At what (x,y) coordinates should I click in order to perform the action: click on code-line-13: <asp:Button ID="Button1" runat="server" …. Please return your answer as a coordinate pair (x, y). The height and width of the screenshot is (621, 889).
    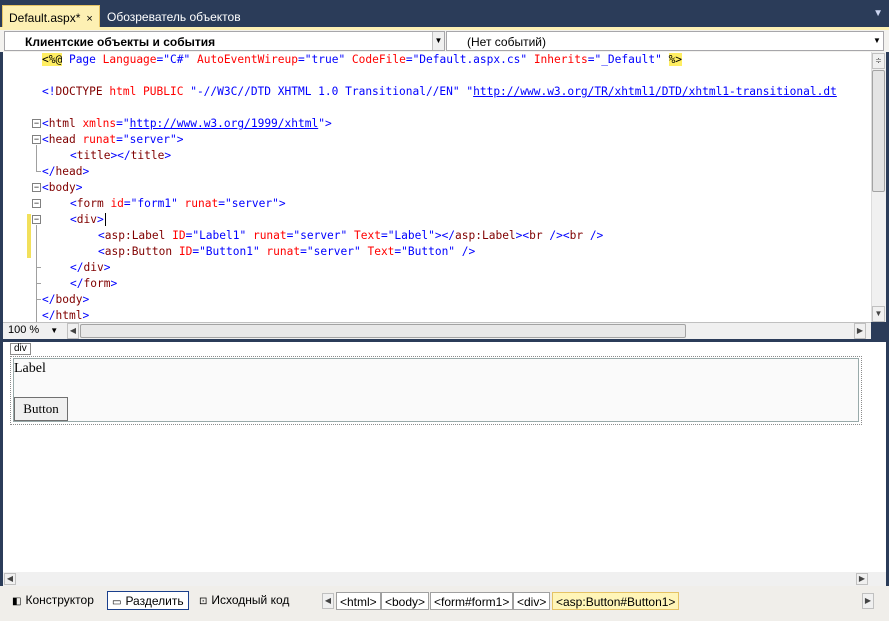
    Looking at the image, I should click on (287, 251).